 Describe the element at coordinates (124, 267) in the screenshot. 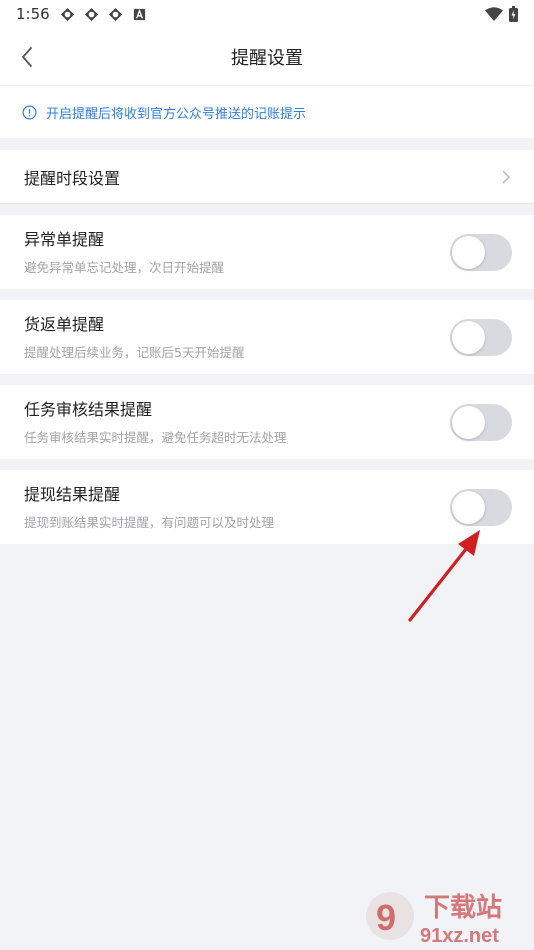

I see `reminder-item-desc: 避免异常单忘记处理，次日开始提醒` at that location.